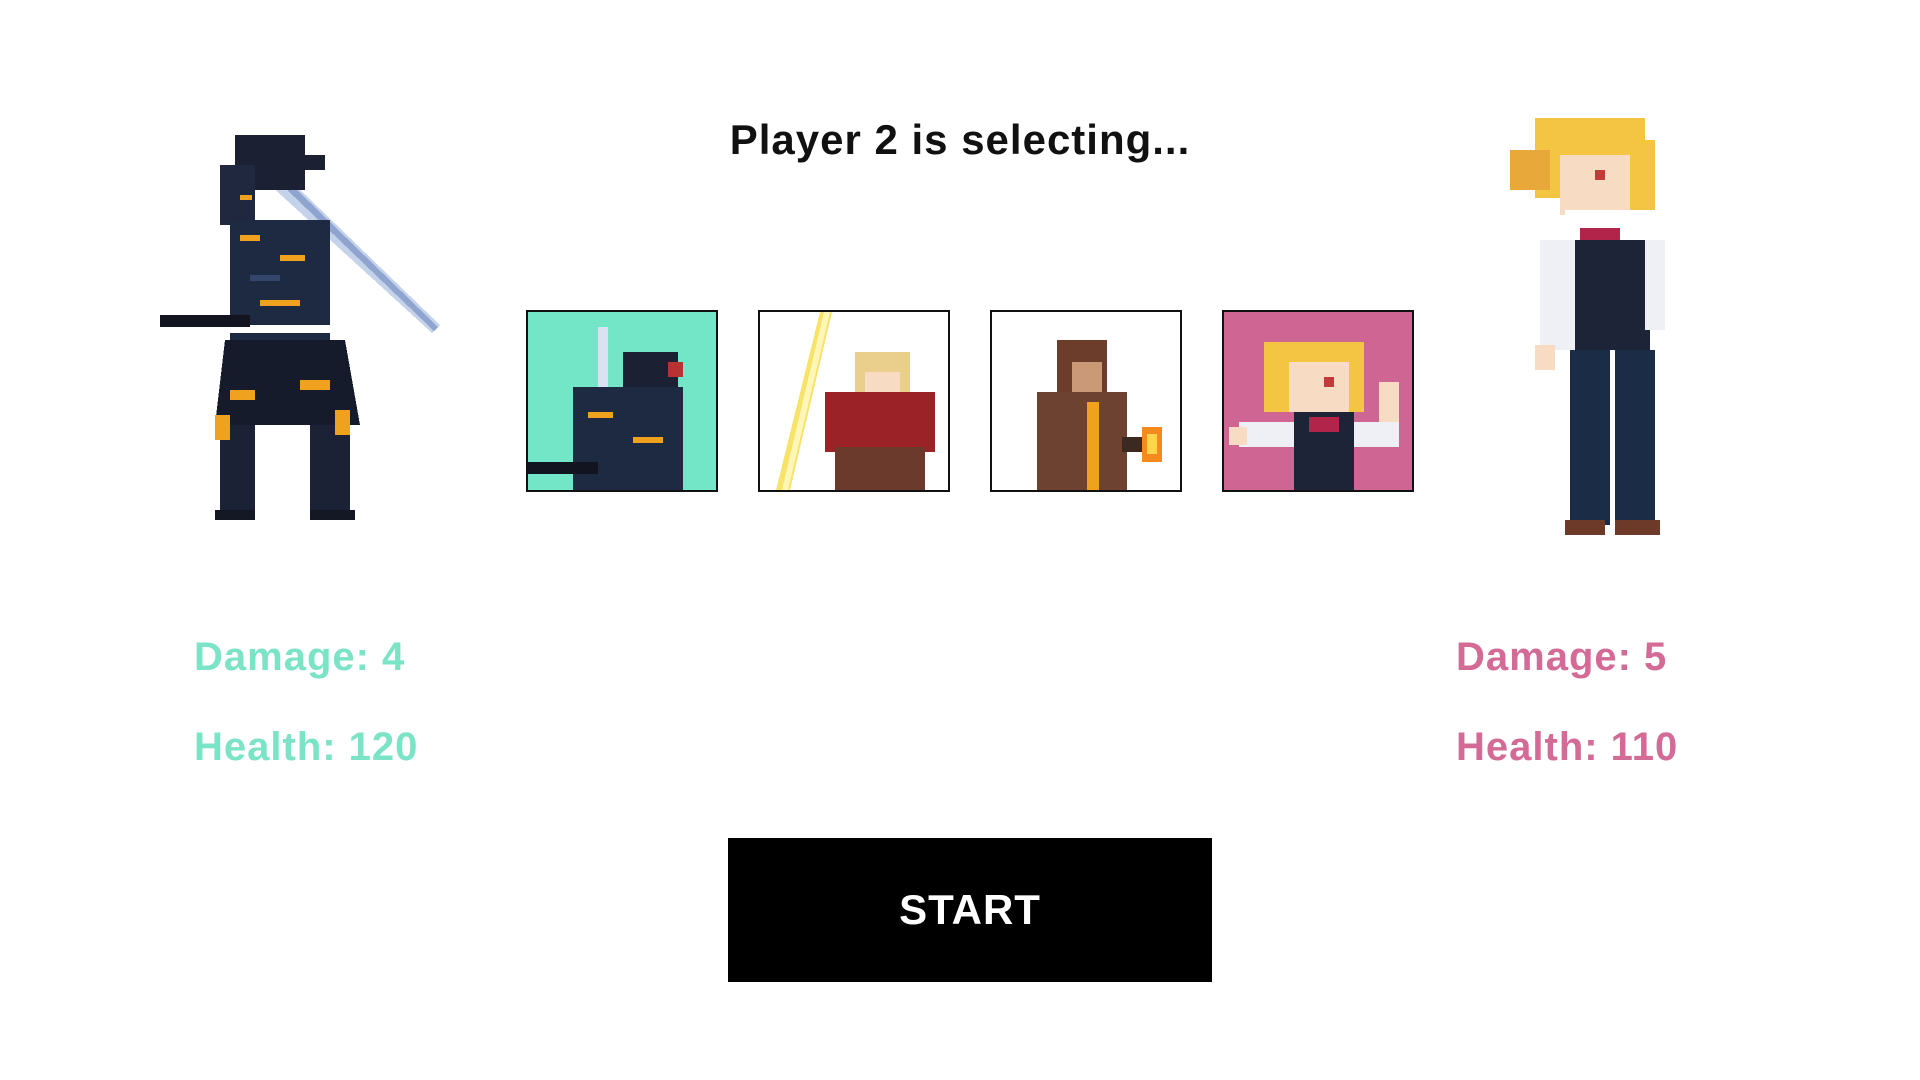 The width and height of the screenshot is (1920, 1080). What do you see at coordinates (1099, 415) in the screenshot?
I see `monk-icon` at bounding box center [1099, 415].